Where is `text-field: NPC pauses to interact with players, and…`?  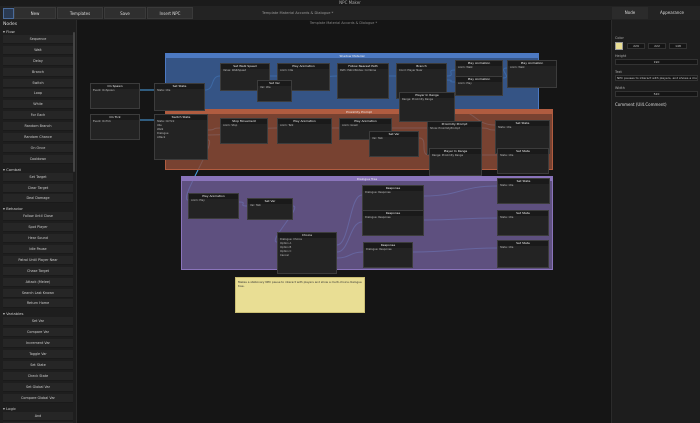
text-field: NPC pauses to interact with players, and… is located at coordinates (656, 78).